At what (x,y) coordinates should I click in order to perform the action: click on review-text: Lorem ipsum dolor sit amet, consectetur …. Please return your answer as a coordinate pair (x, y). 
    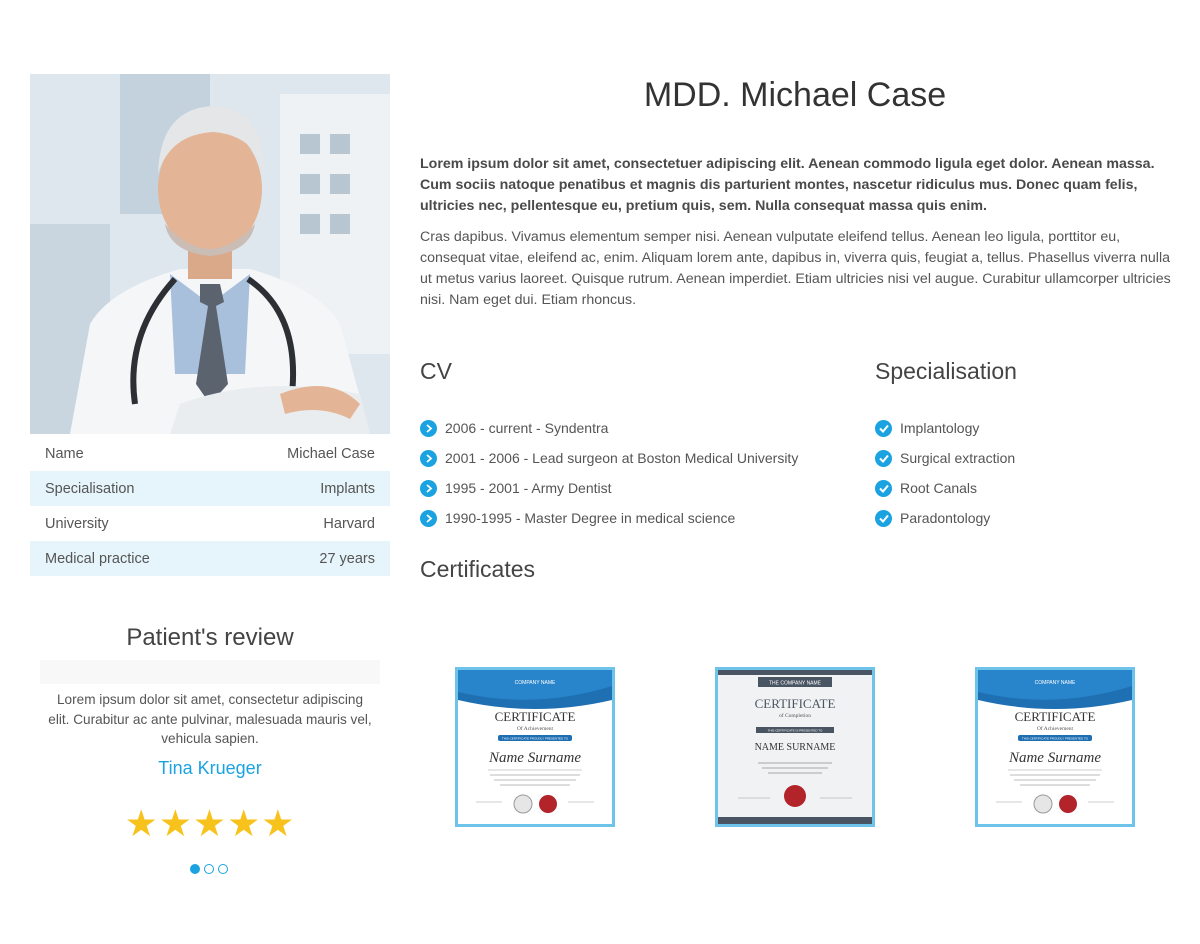
    Looking at the image, I should click on (210, 719).